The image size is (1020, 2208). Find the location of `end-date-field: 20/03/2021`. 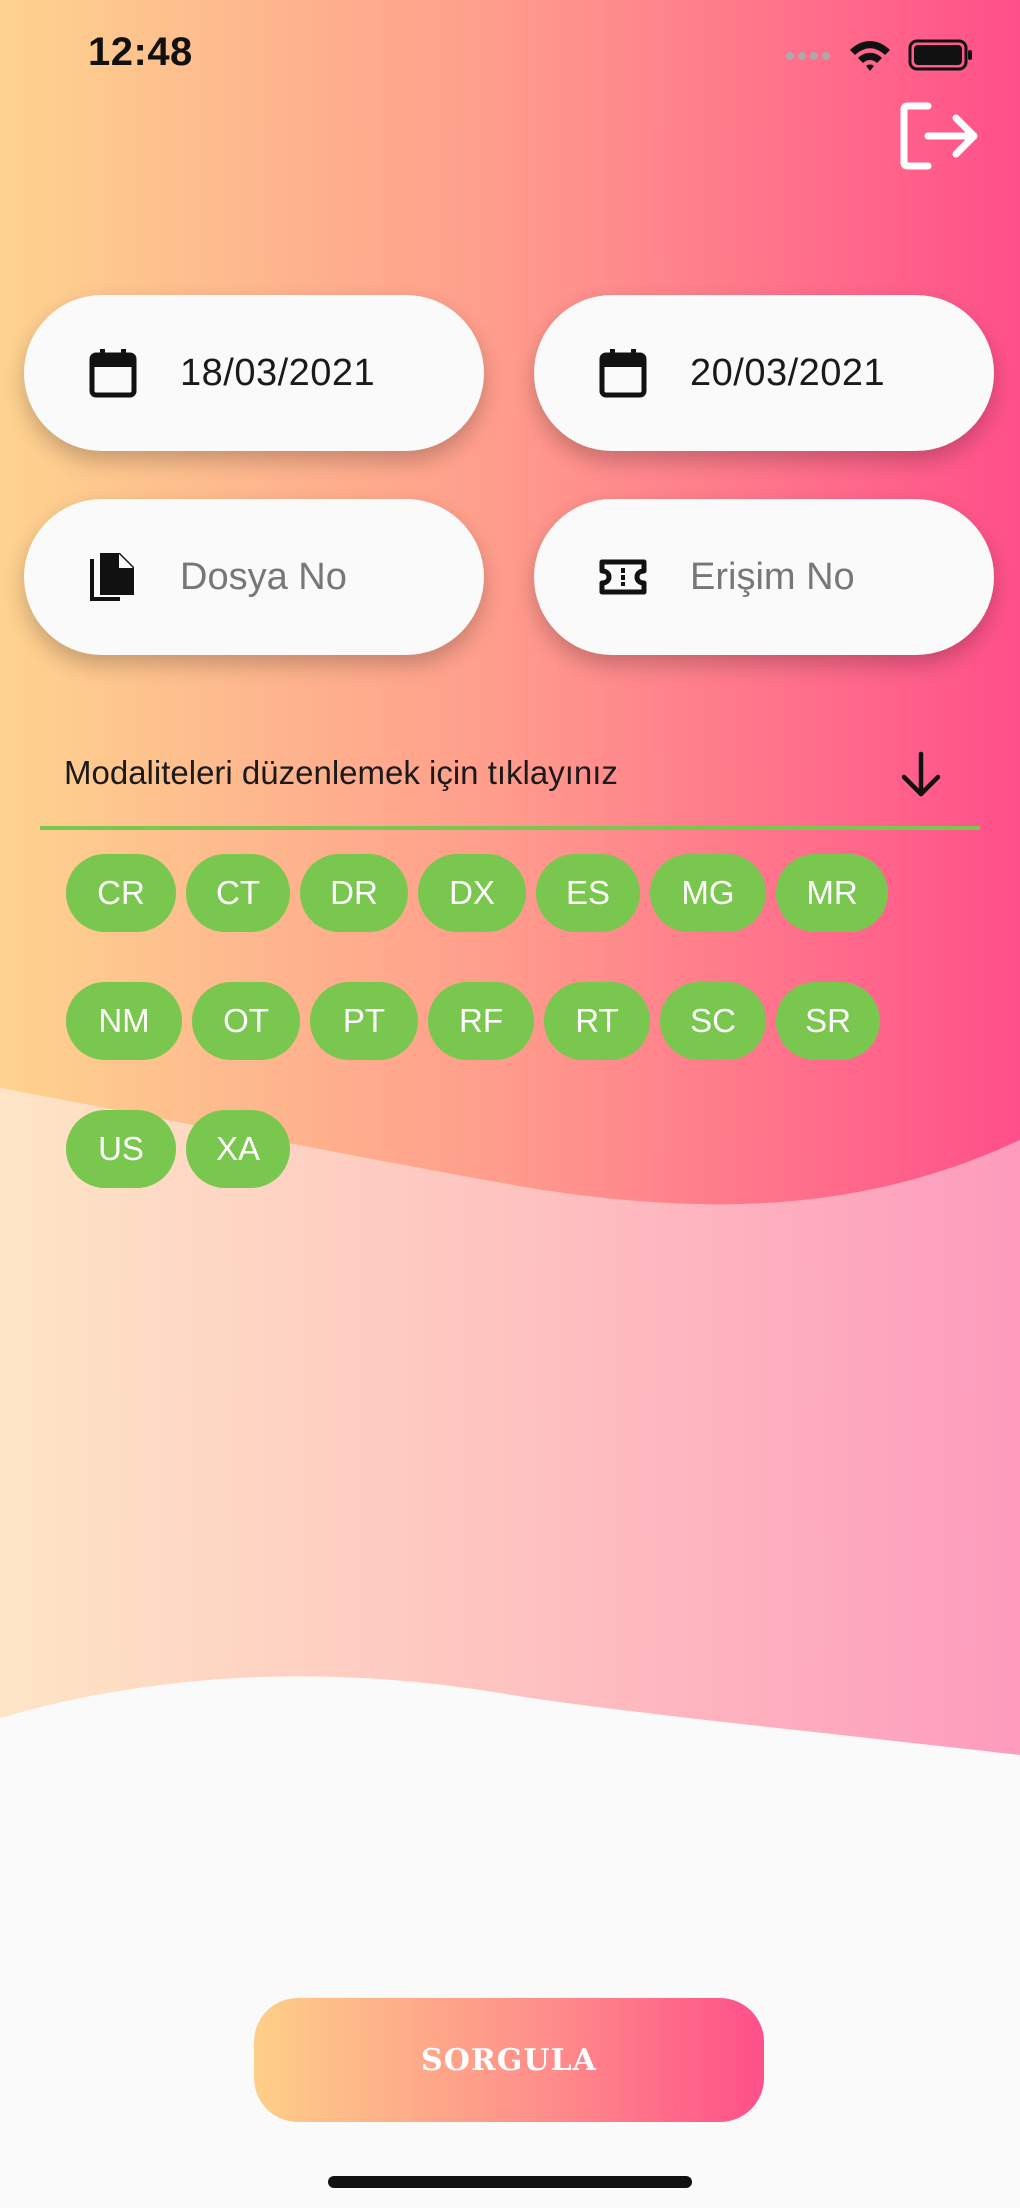

end-date-field: 20/03/2021 is located at coordinates (764, 373).